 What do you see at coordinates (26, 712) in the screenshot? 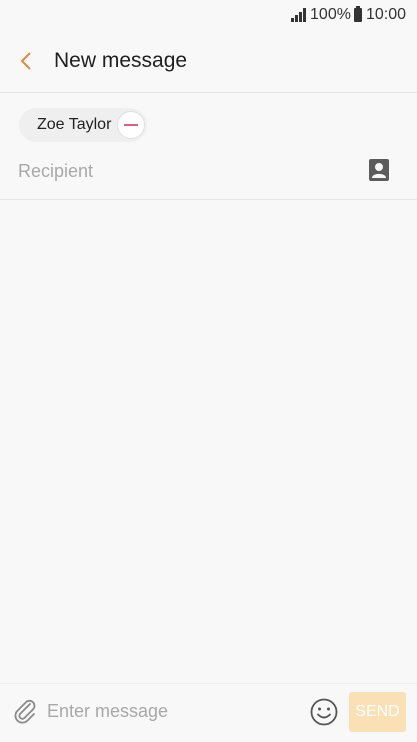
I see `paperclip-icon` at bounding box center [26, 712].